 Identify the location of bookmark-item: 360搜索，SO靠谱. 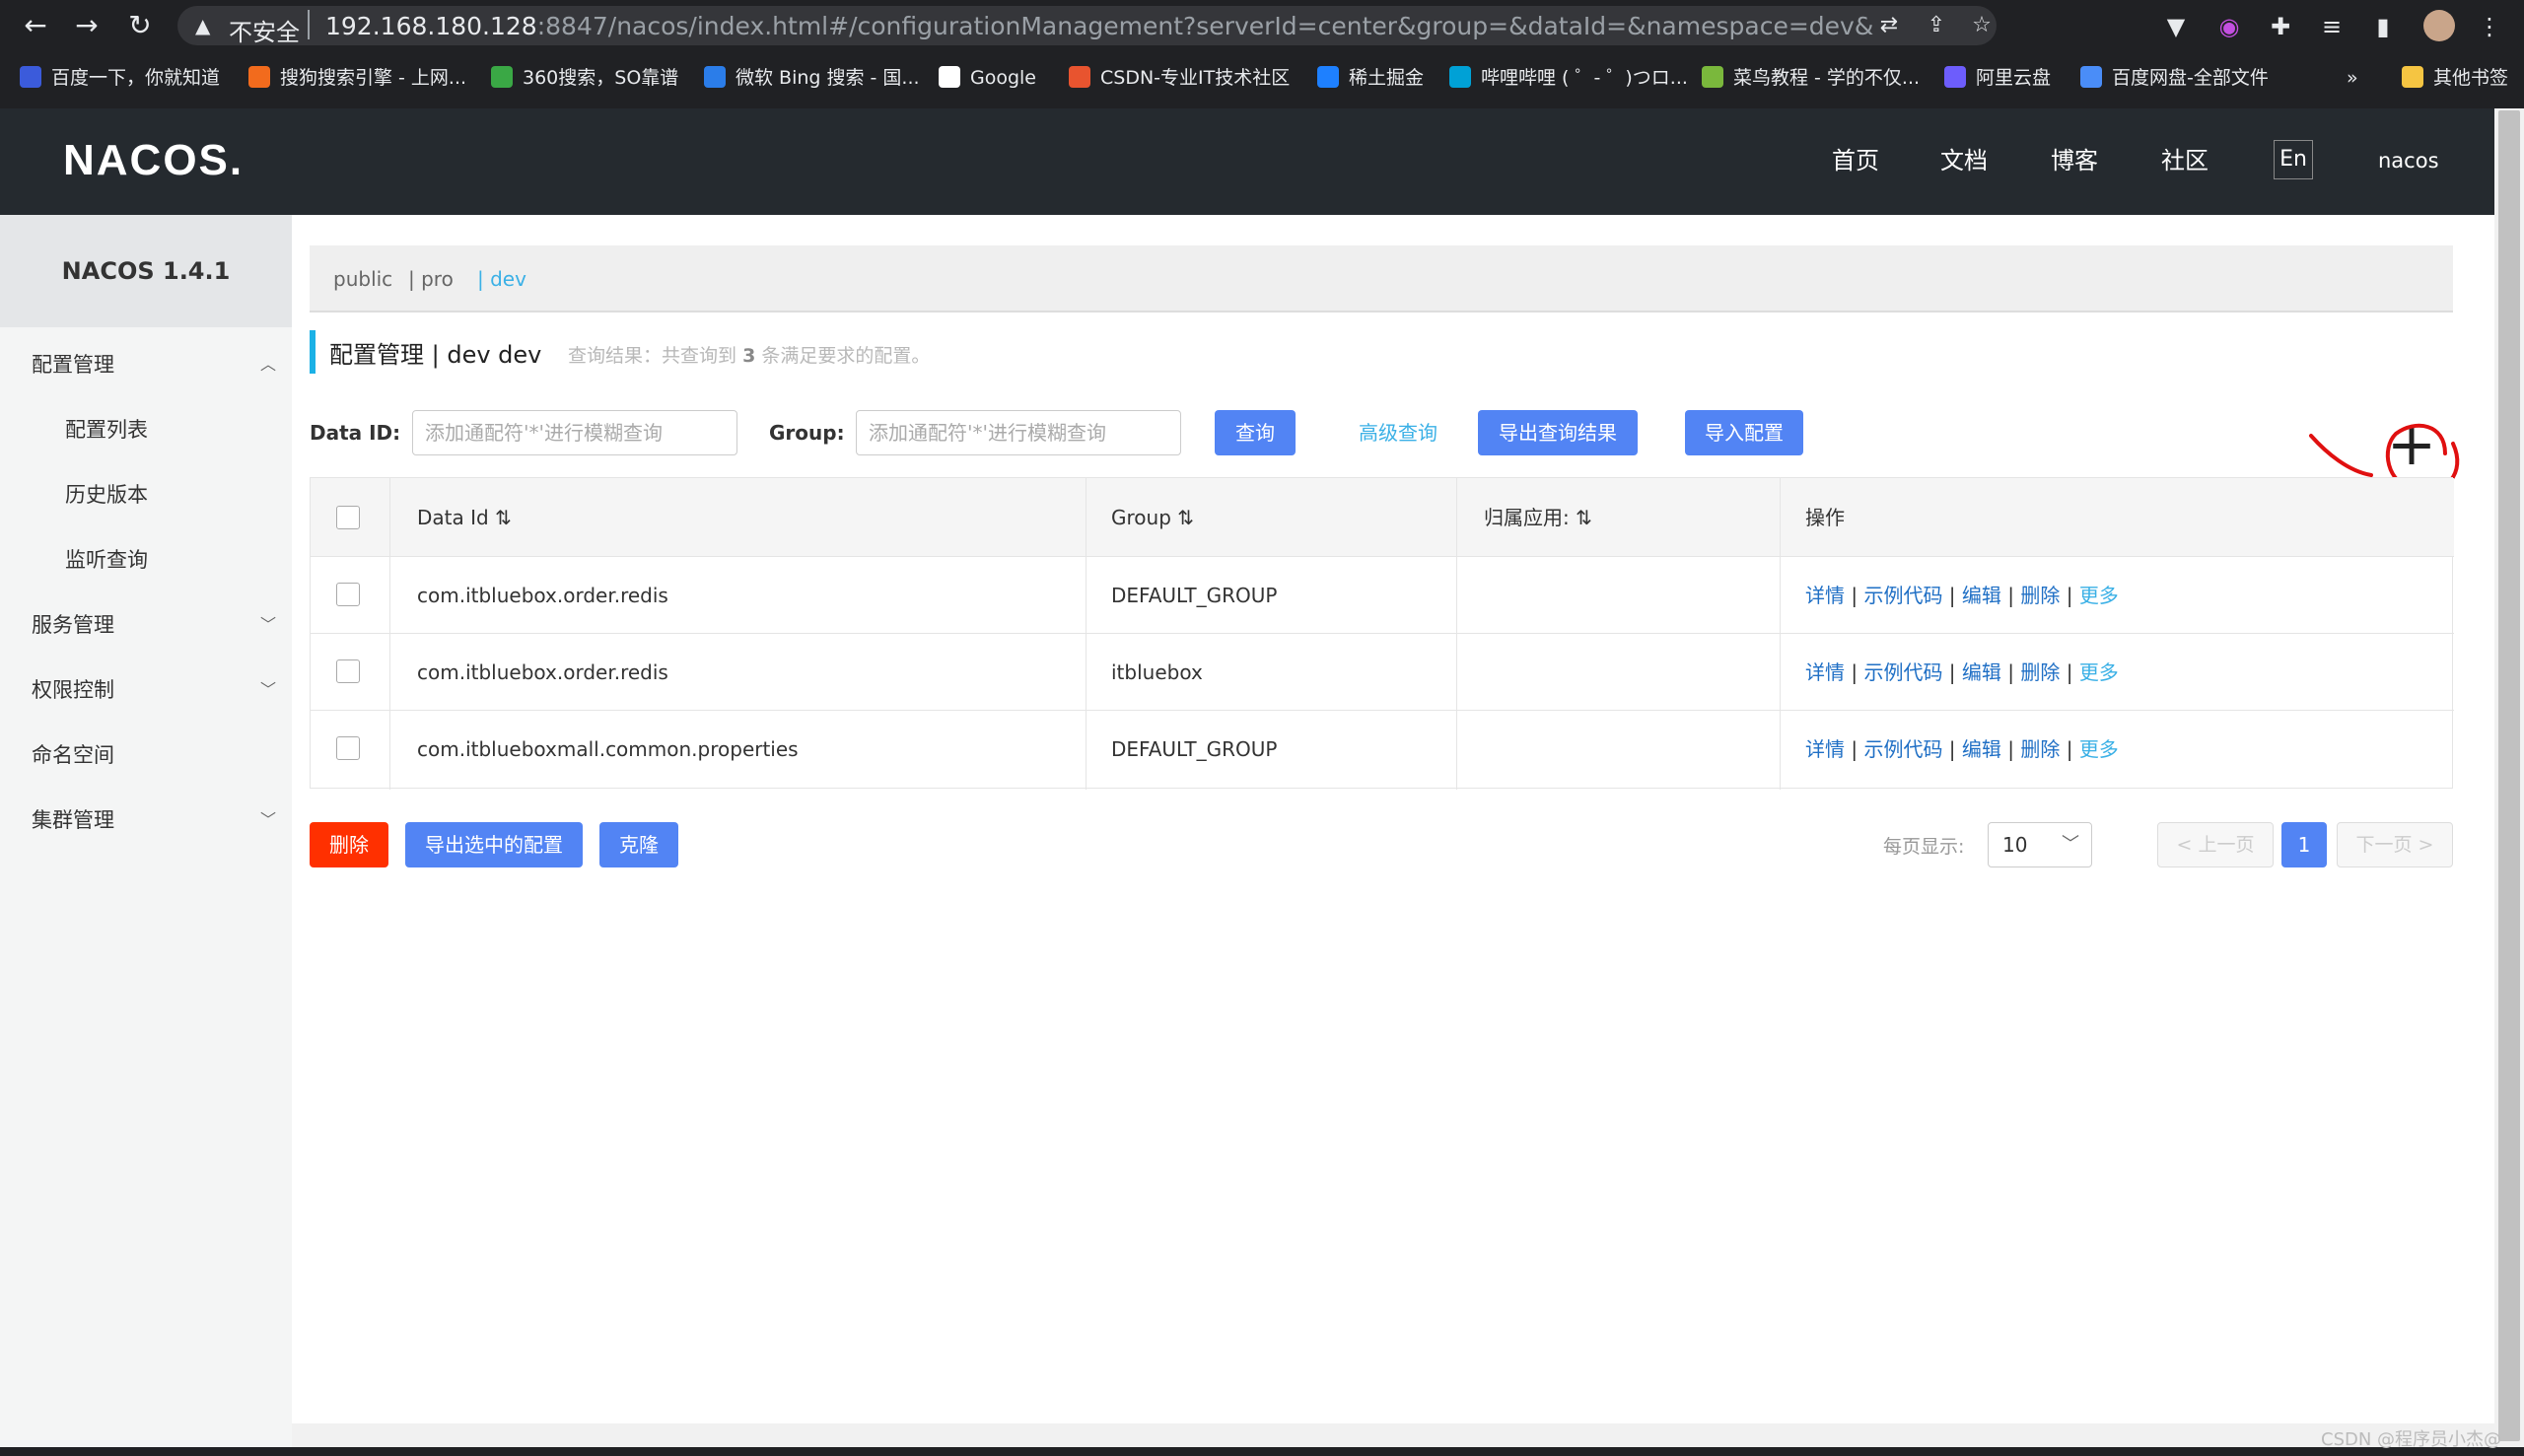
(584, 78).